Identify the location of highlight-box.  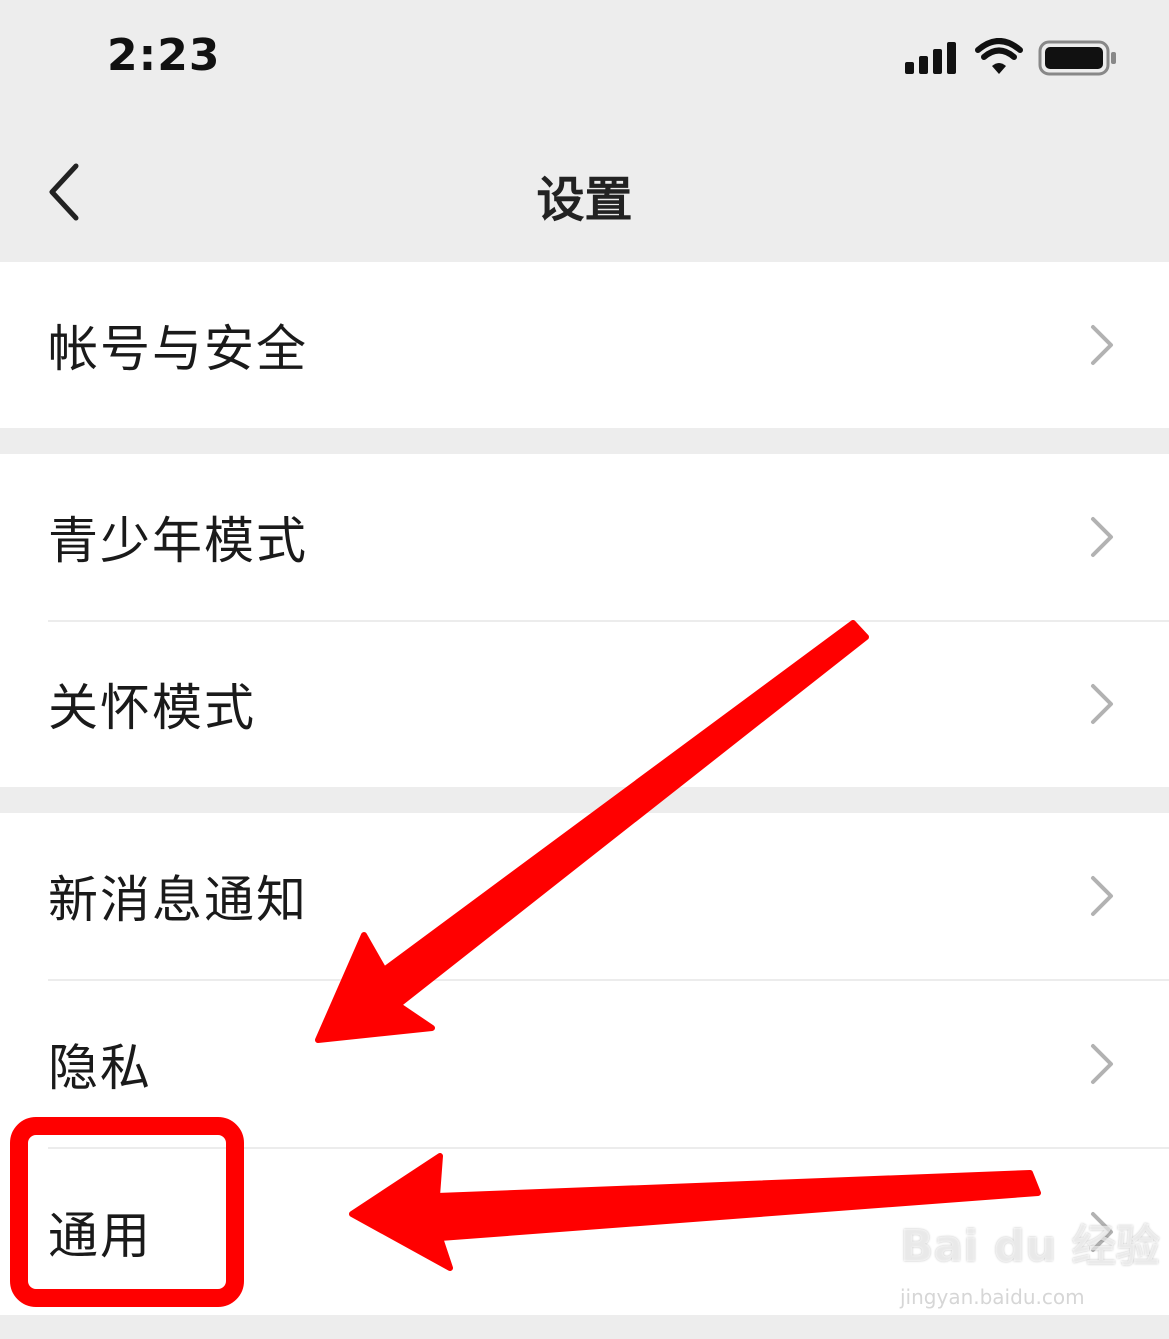
(127, 1212).